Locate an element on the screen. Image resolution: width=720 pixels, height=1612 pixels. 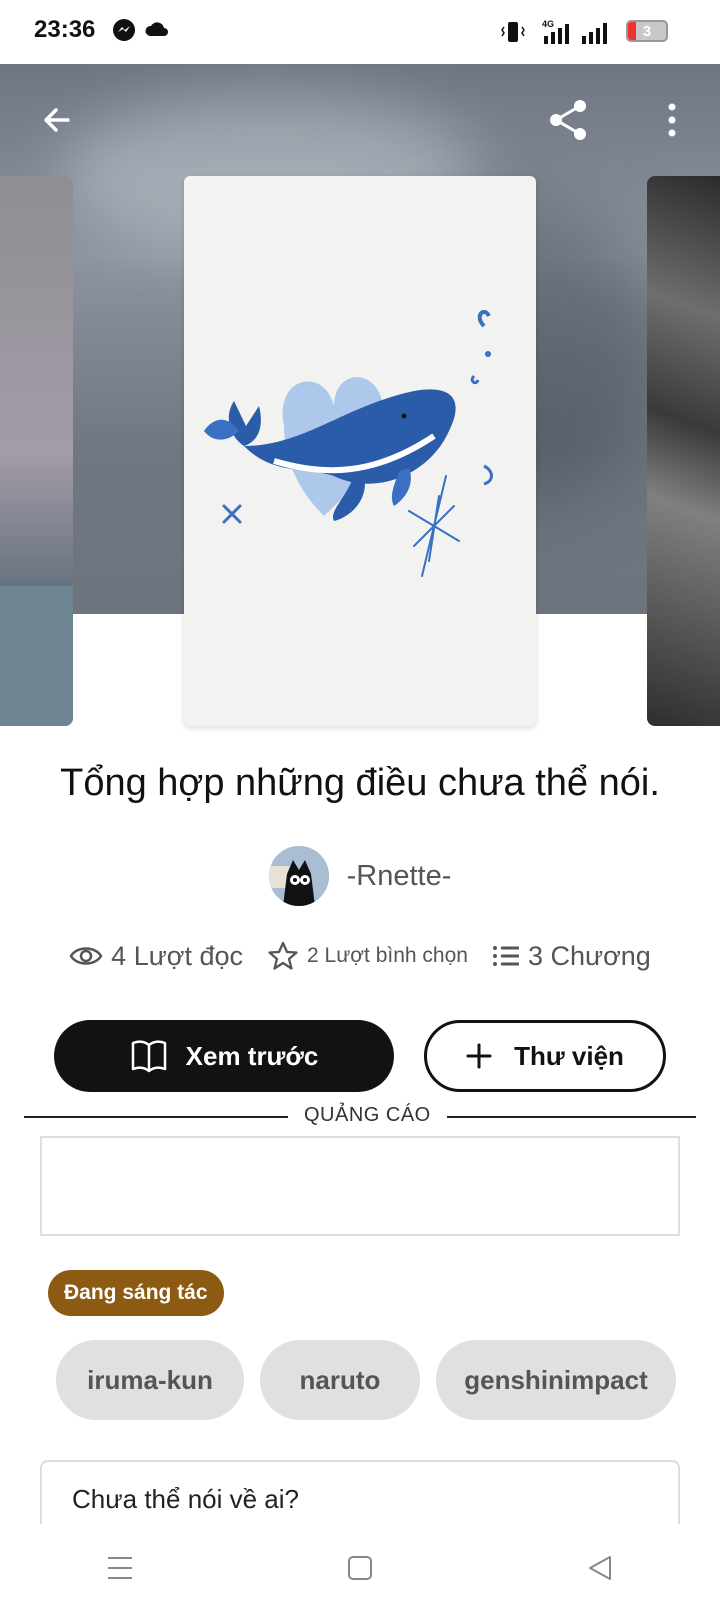
chapters-count: 3 Chương is located at coordinates (589, 955).